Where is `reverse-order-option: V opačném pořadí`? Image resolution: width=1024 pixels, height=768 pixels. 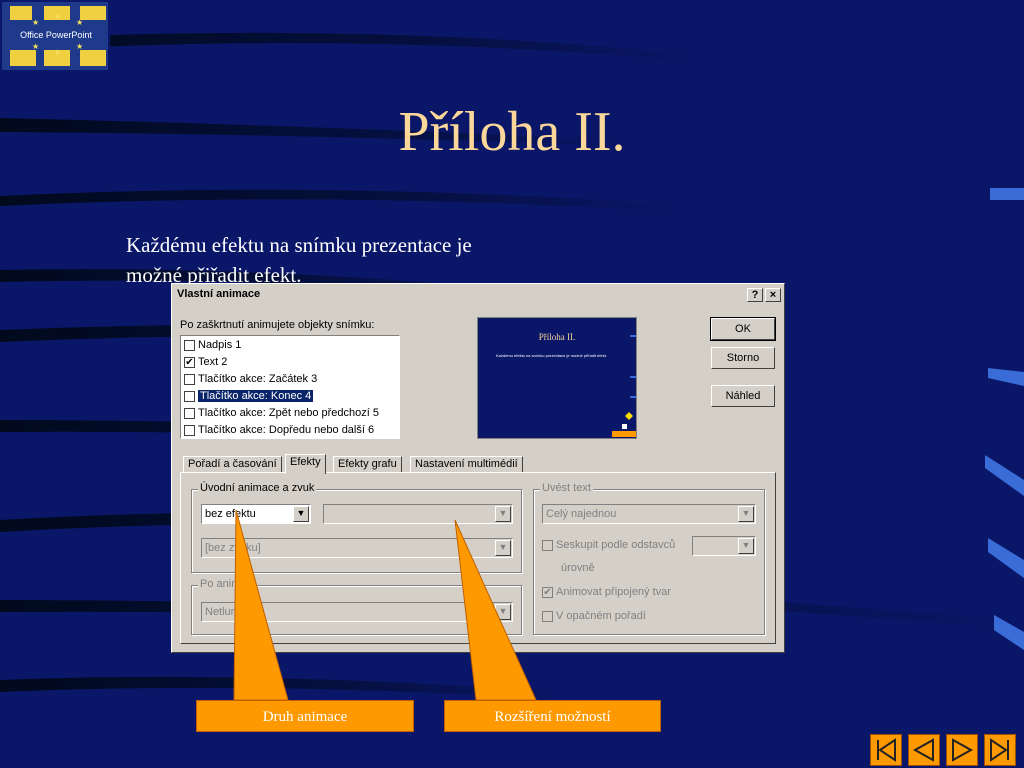 reverse-order-option: V opačném pořadí is located at coordinates (594, 616).